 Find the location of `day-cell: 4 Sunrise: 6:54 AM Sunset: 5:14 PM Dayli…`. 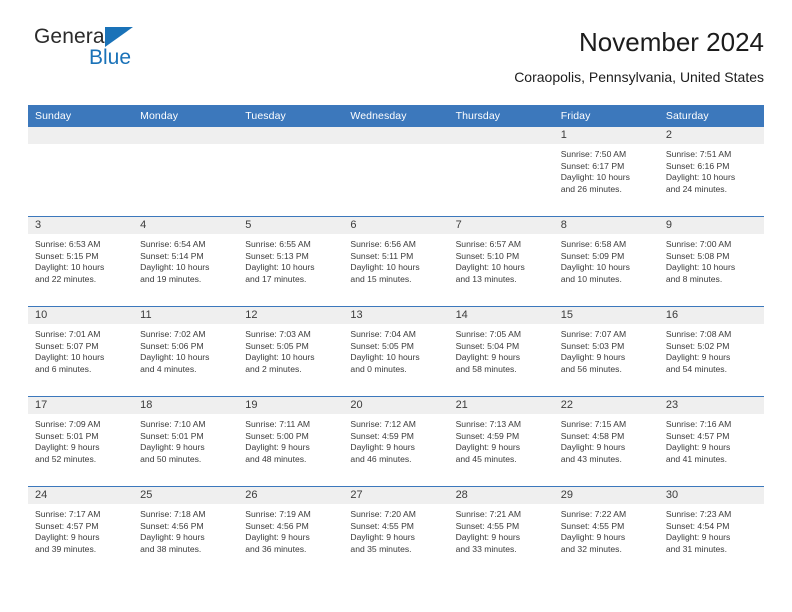

day-cell: 4 Sunrise: 6:54 AM Sunset: 5:14 PM Dayli… is located at coordinates (186, 261).